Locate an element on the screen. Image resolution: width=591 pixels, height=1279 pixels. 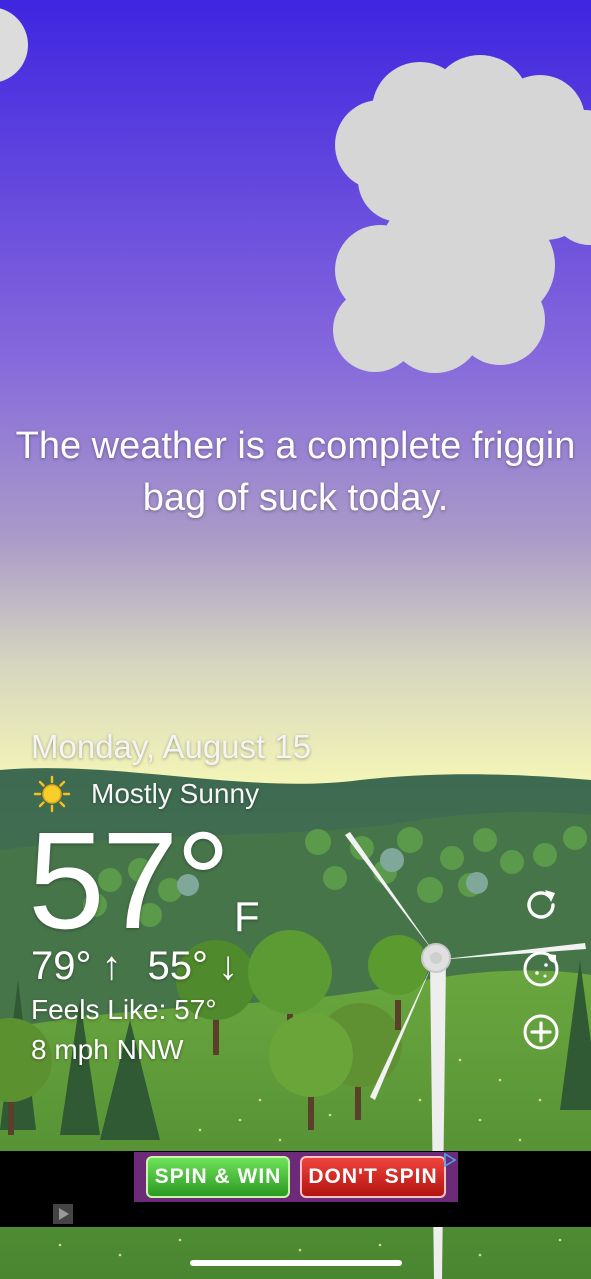
banner-ad: SPIN & WIN DON'T SPIN is located at coordinates (296, 1177).